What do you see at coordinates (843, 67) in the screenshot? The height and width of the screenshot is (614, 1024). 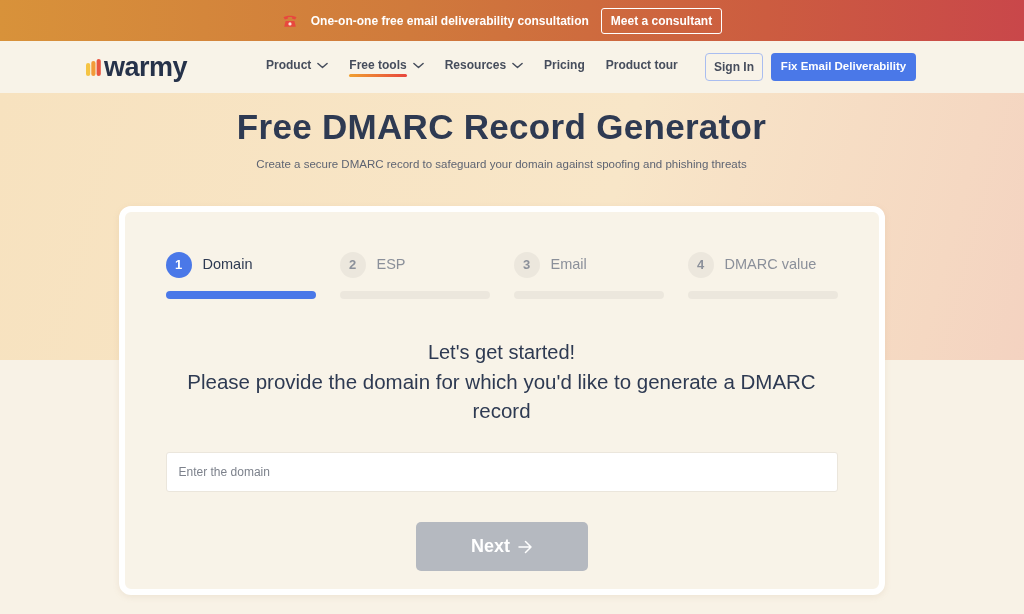 I see `fix-deliverability-button: Fix Email Deliverability` at bounding box center [843, 67].